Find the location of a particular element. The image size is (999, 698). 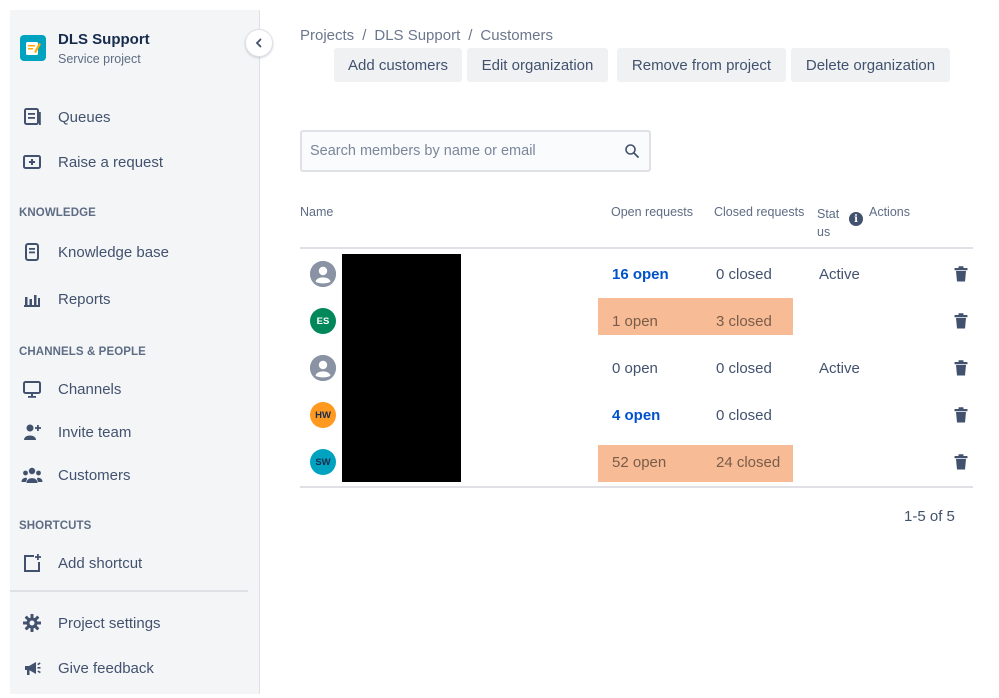

sidebar-item-customers: Customers is located at coordinates (75, 475).